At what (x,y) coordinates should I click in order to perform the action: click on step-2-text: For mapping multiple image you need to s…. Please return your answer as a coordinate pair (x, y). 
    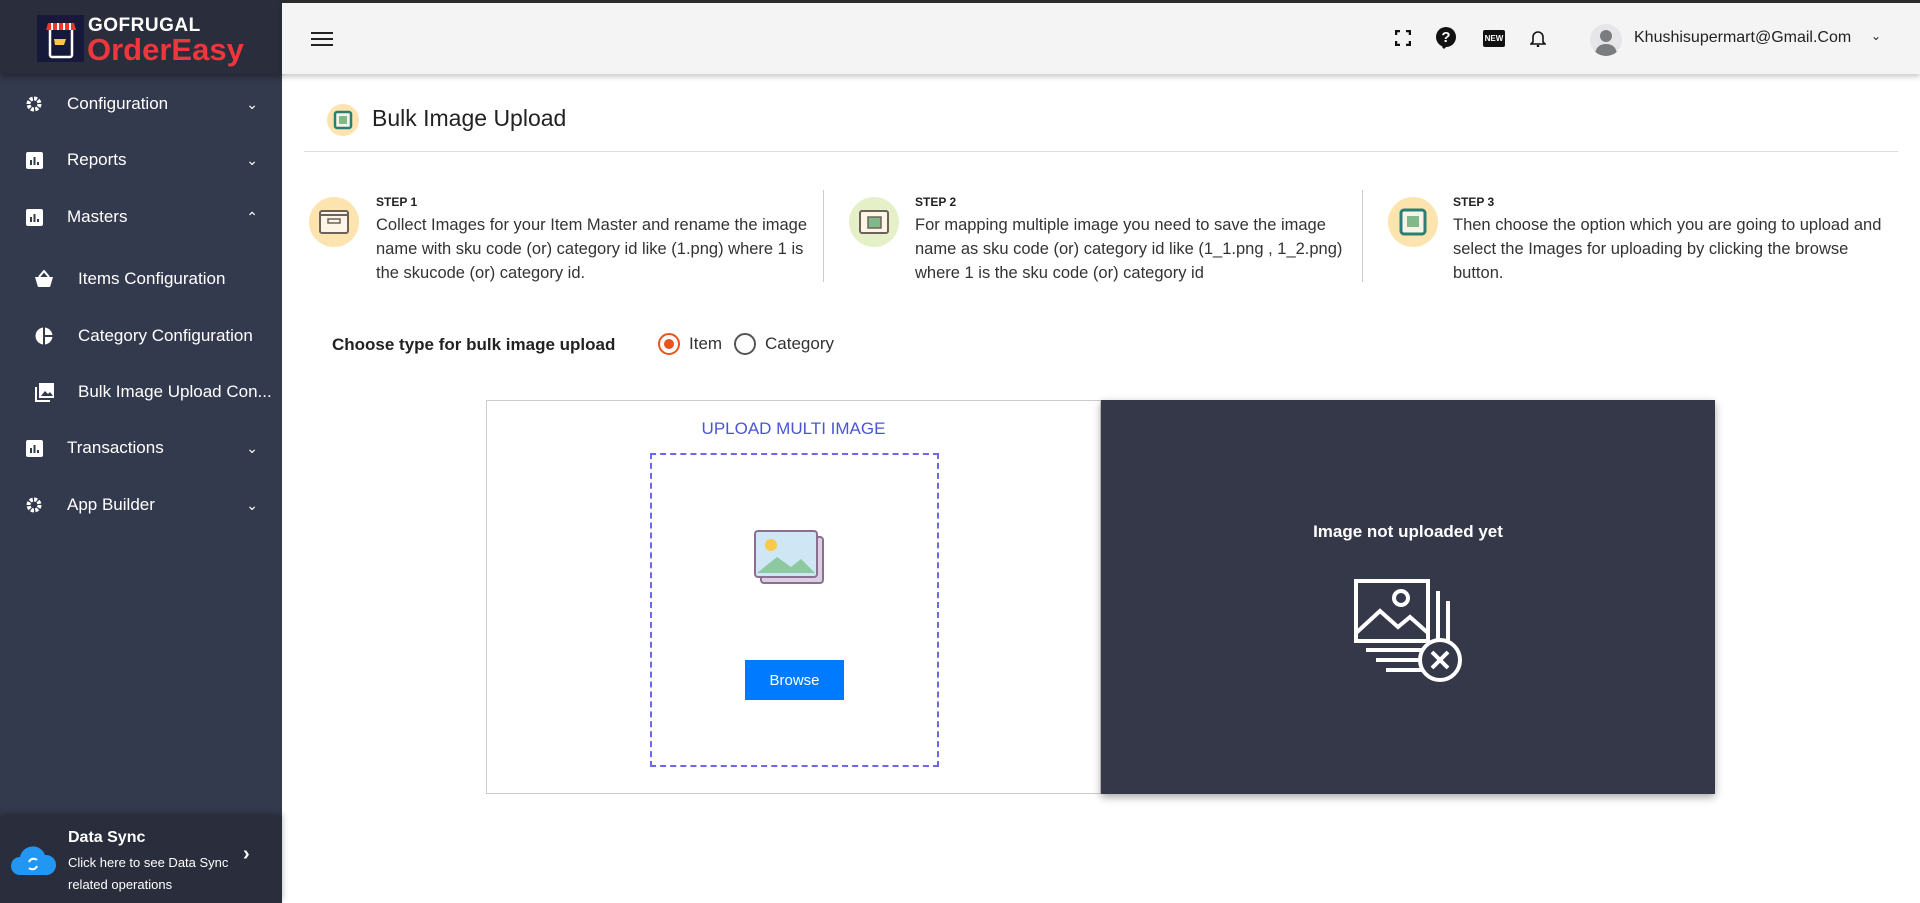
    Looking at the image, I should click on (1129, 249).